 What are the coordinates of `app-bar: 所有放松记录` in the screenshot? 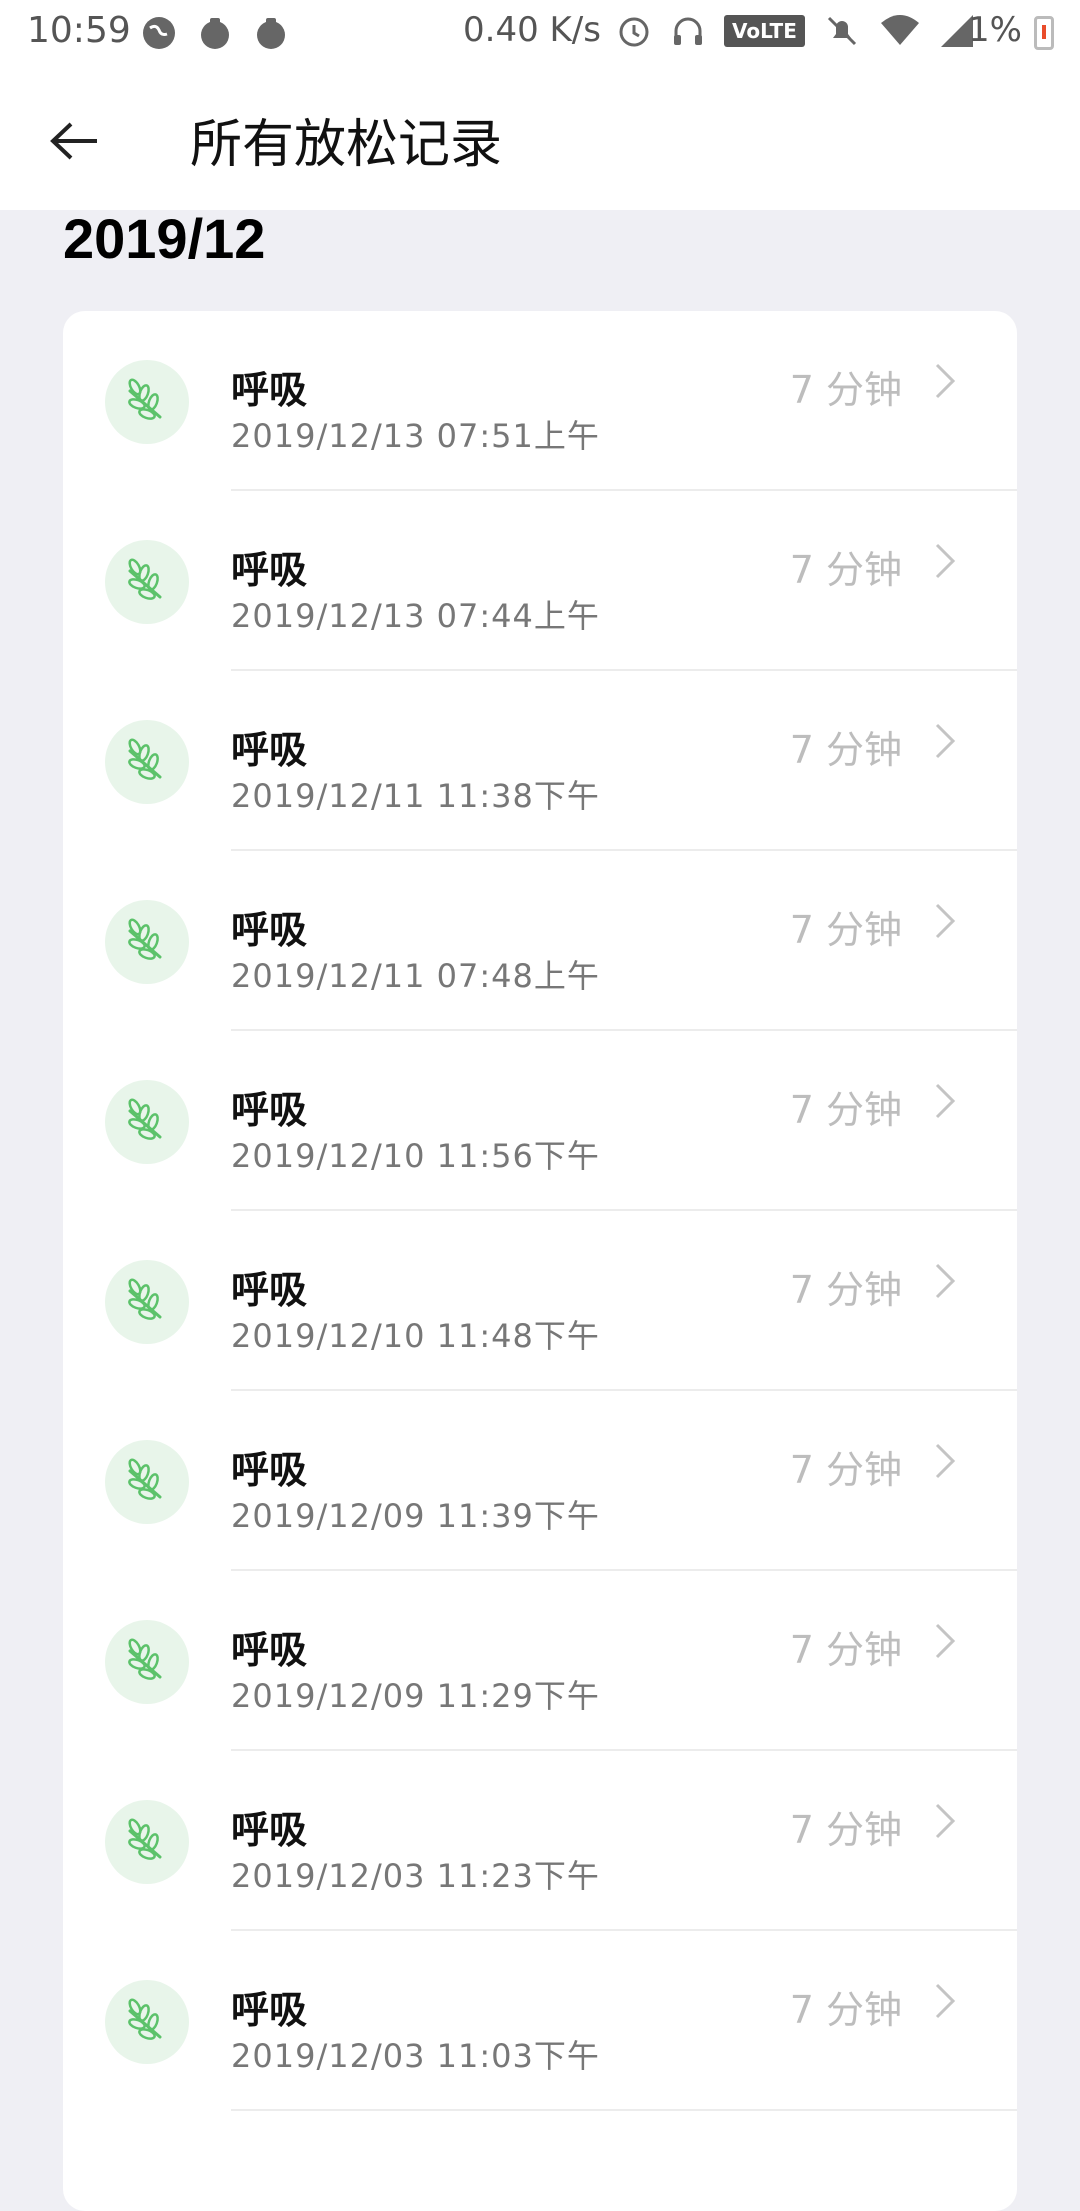 It's located at (540, 138).